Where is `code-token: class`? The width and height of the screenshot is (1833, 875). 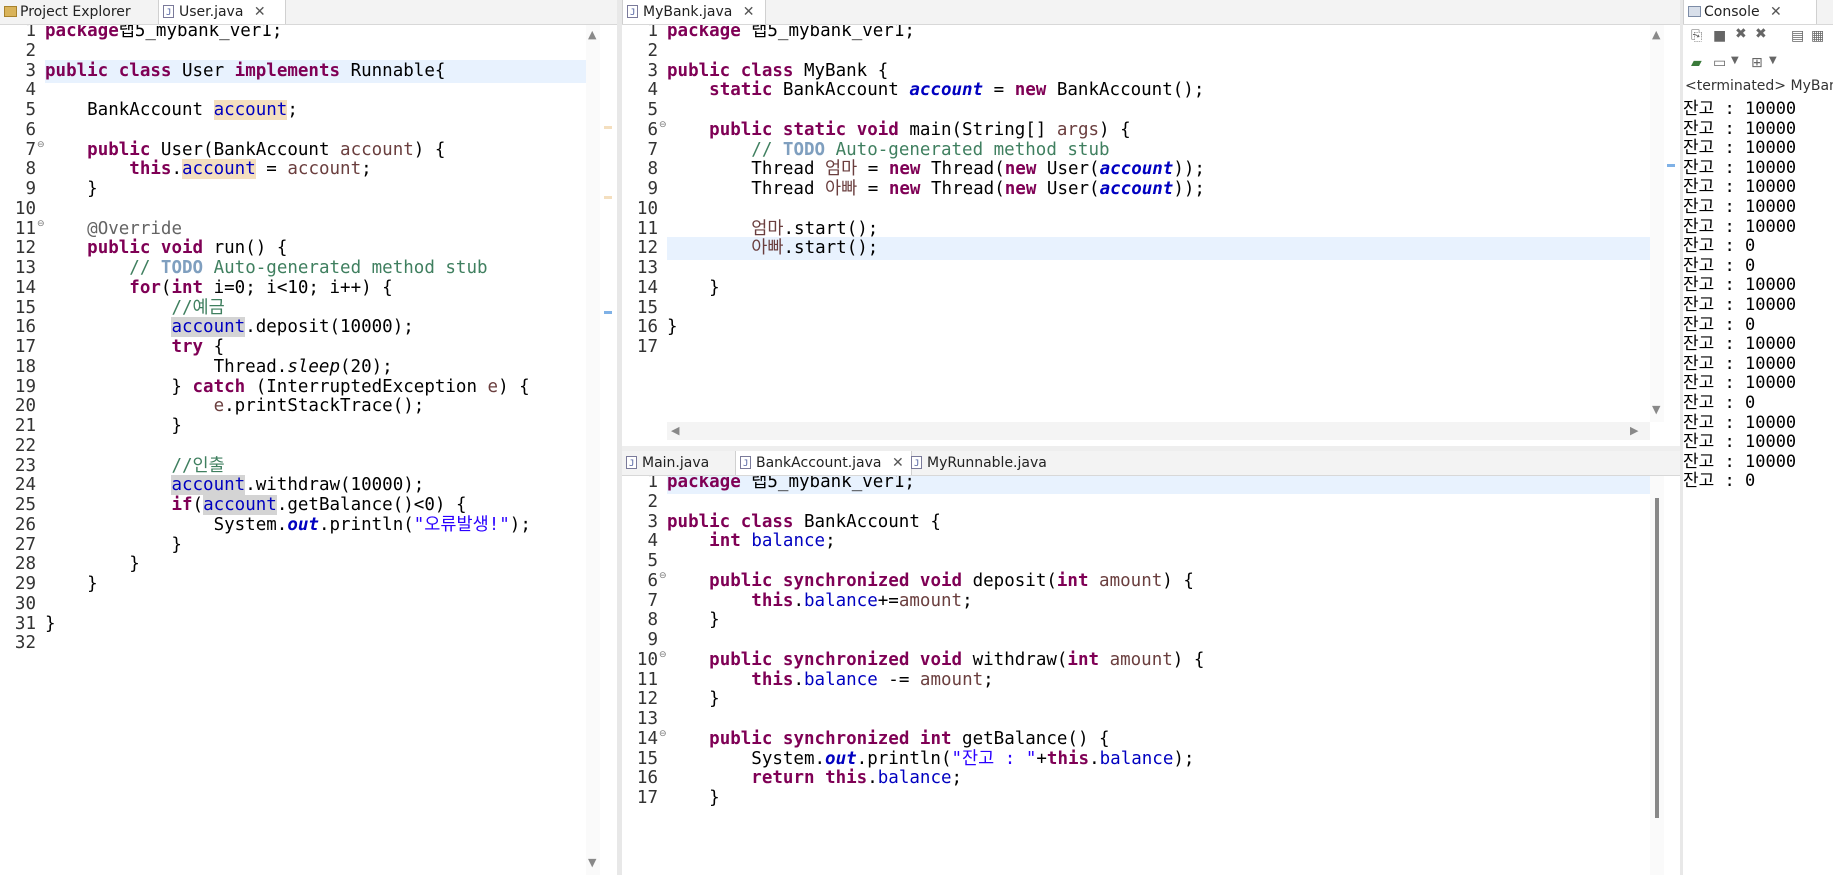
code-token: class is located at coordinates (767, 70).